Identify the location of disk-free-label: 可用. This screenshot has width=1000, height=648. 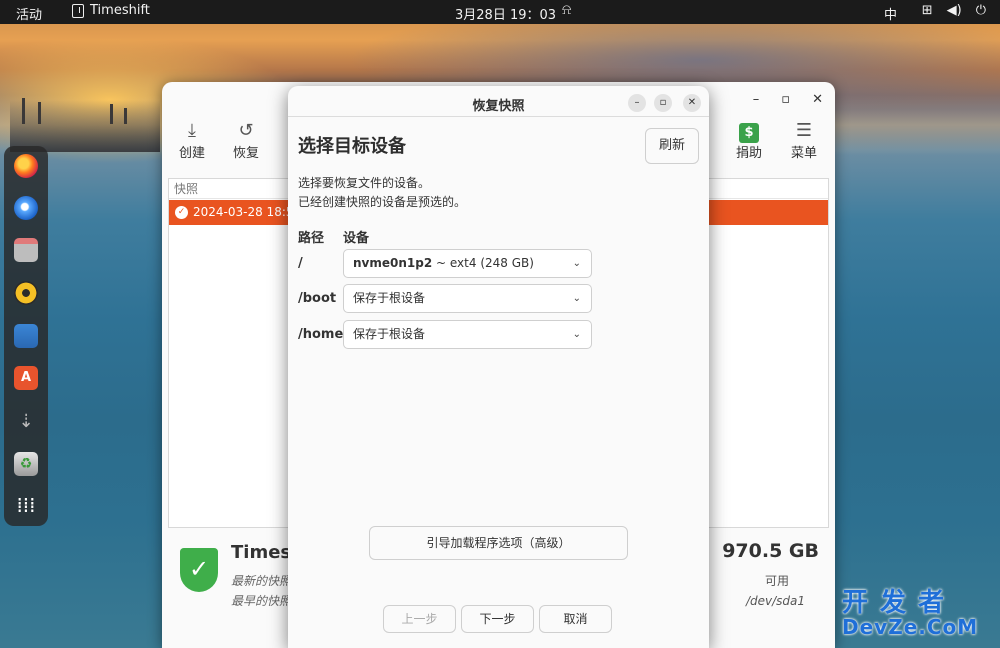
(776, 581).